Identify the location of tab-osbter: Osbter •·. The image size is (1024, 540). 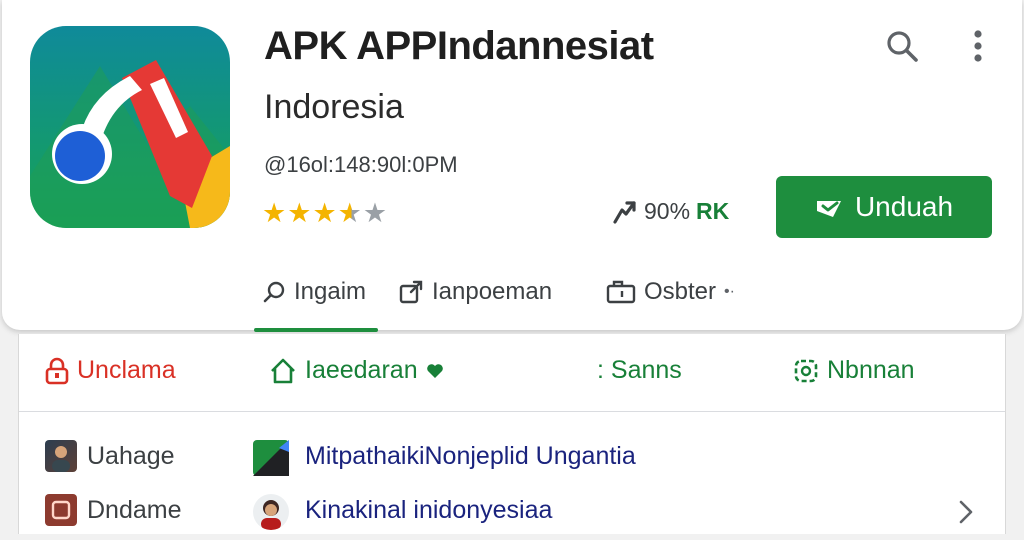
(683, 292).